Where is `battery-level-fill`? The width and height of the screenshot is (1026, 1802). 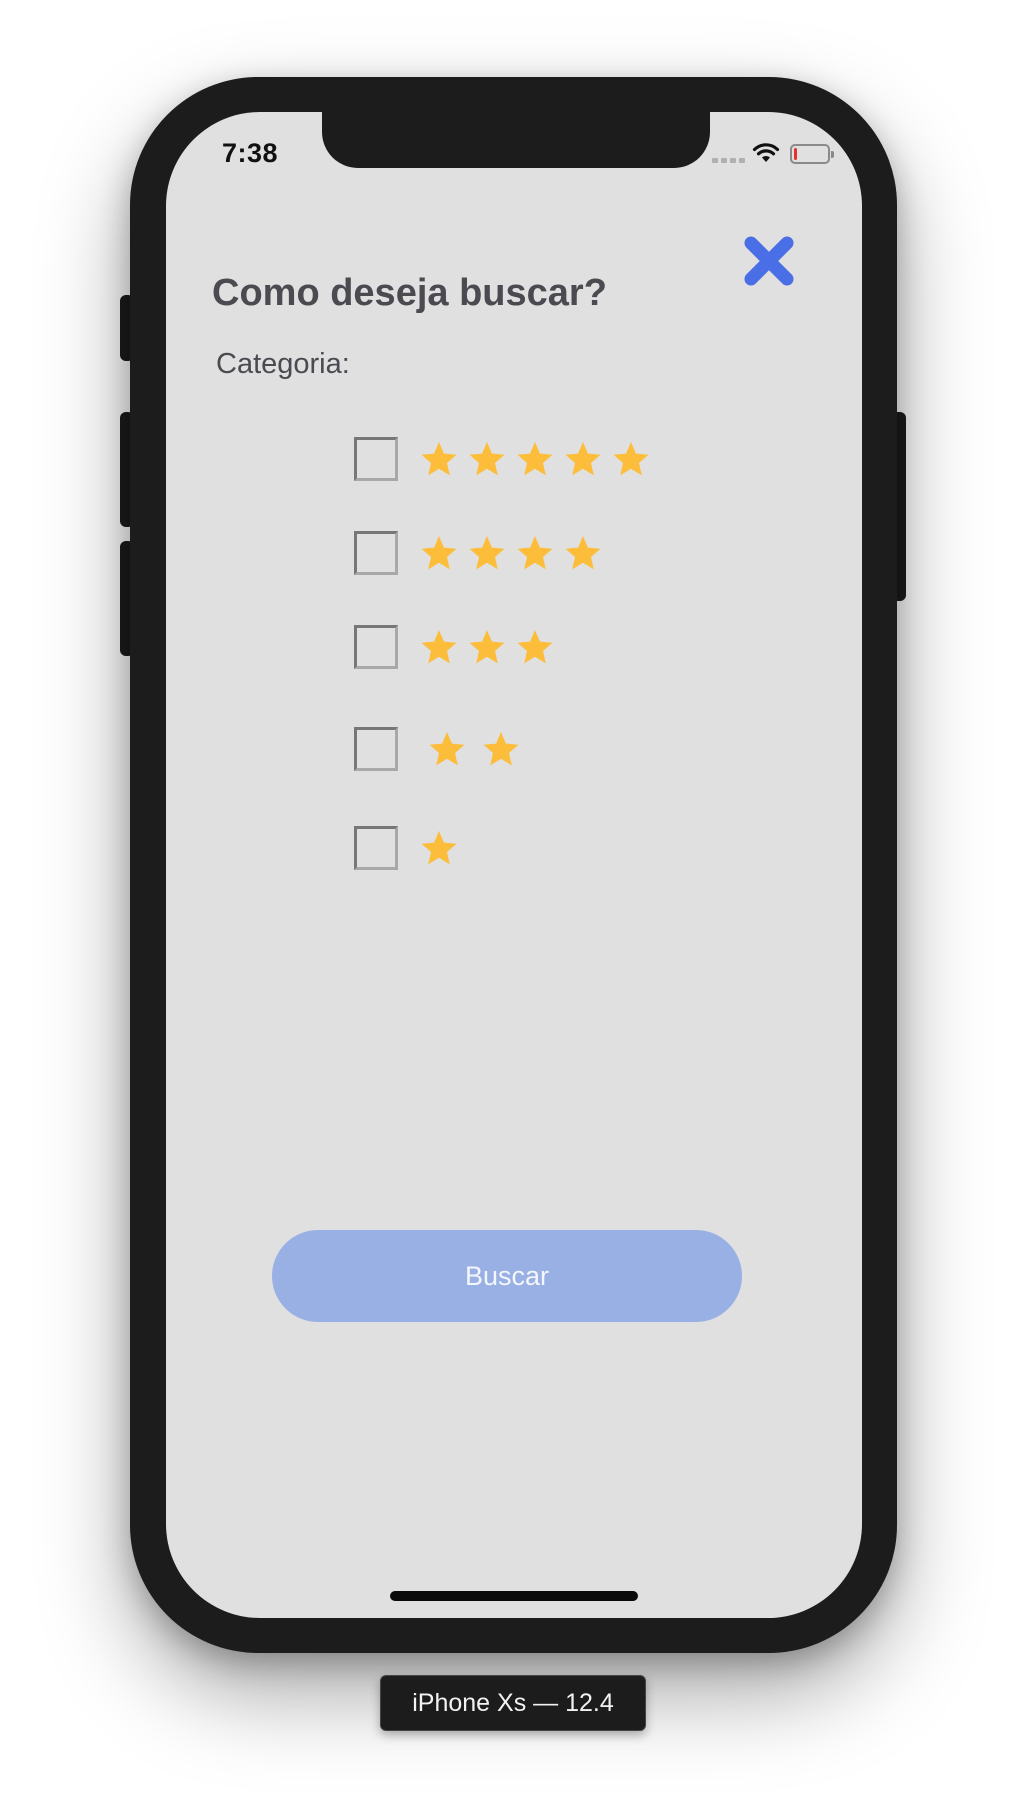
battery-level-fill is located at coordinates (795, 154).